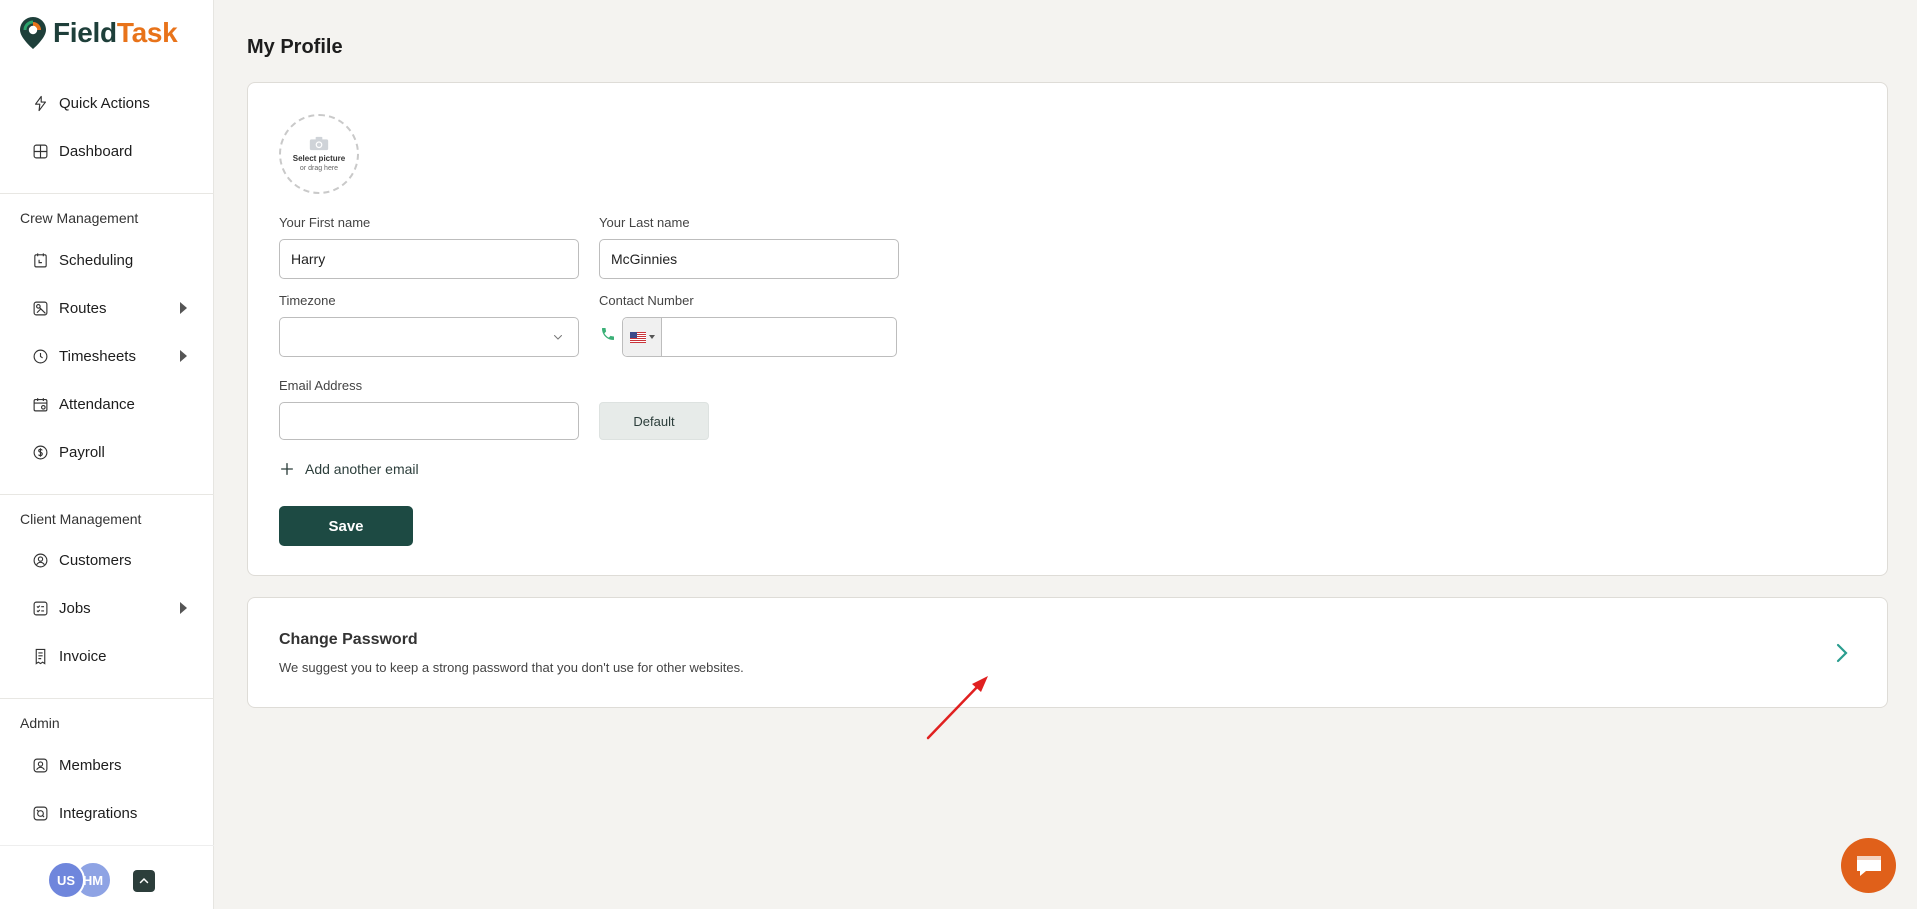 This screenshot has height=909, width=1917. Describe the element at coordinates (348, 639) in the screenshot. I see `change-password-title: Change Password` at that location.